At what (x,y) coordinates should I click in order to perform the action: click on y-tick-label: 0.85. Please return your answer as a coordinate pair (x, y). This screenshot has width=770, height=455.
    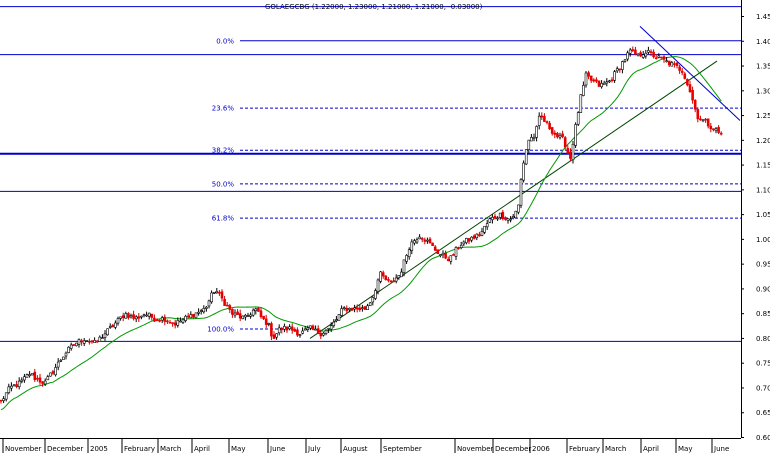
    Looking at the image, I should click on (763, 314).